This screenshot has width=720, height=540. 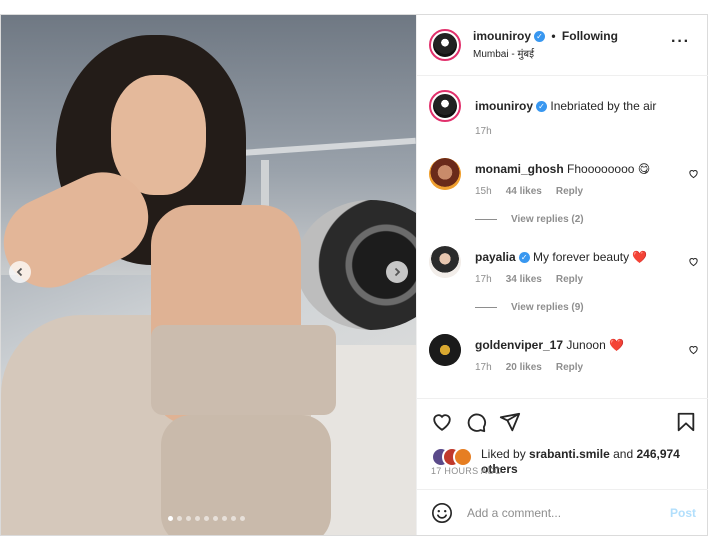 I want to click on comment-text: My forever beauty ❤️, so click(x=590, y=257).